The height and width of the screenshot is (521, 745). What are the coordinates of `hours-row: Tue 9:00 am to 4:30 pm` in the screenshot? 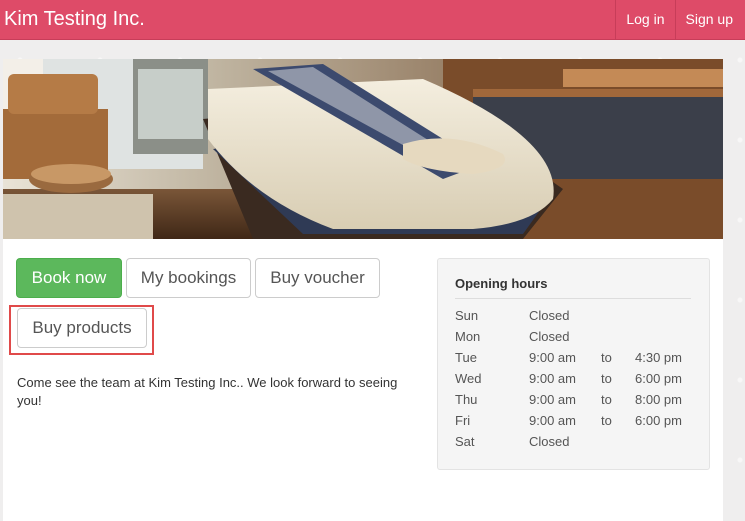 It's located at (575, 360).